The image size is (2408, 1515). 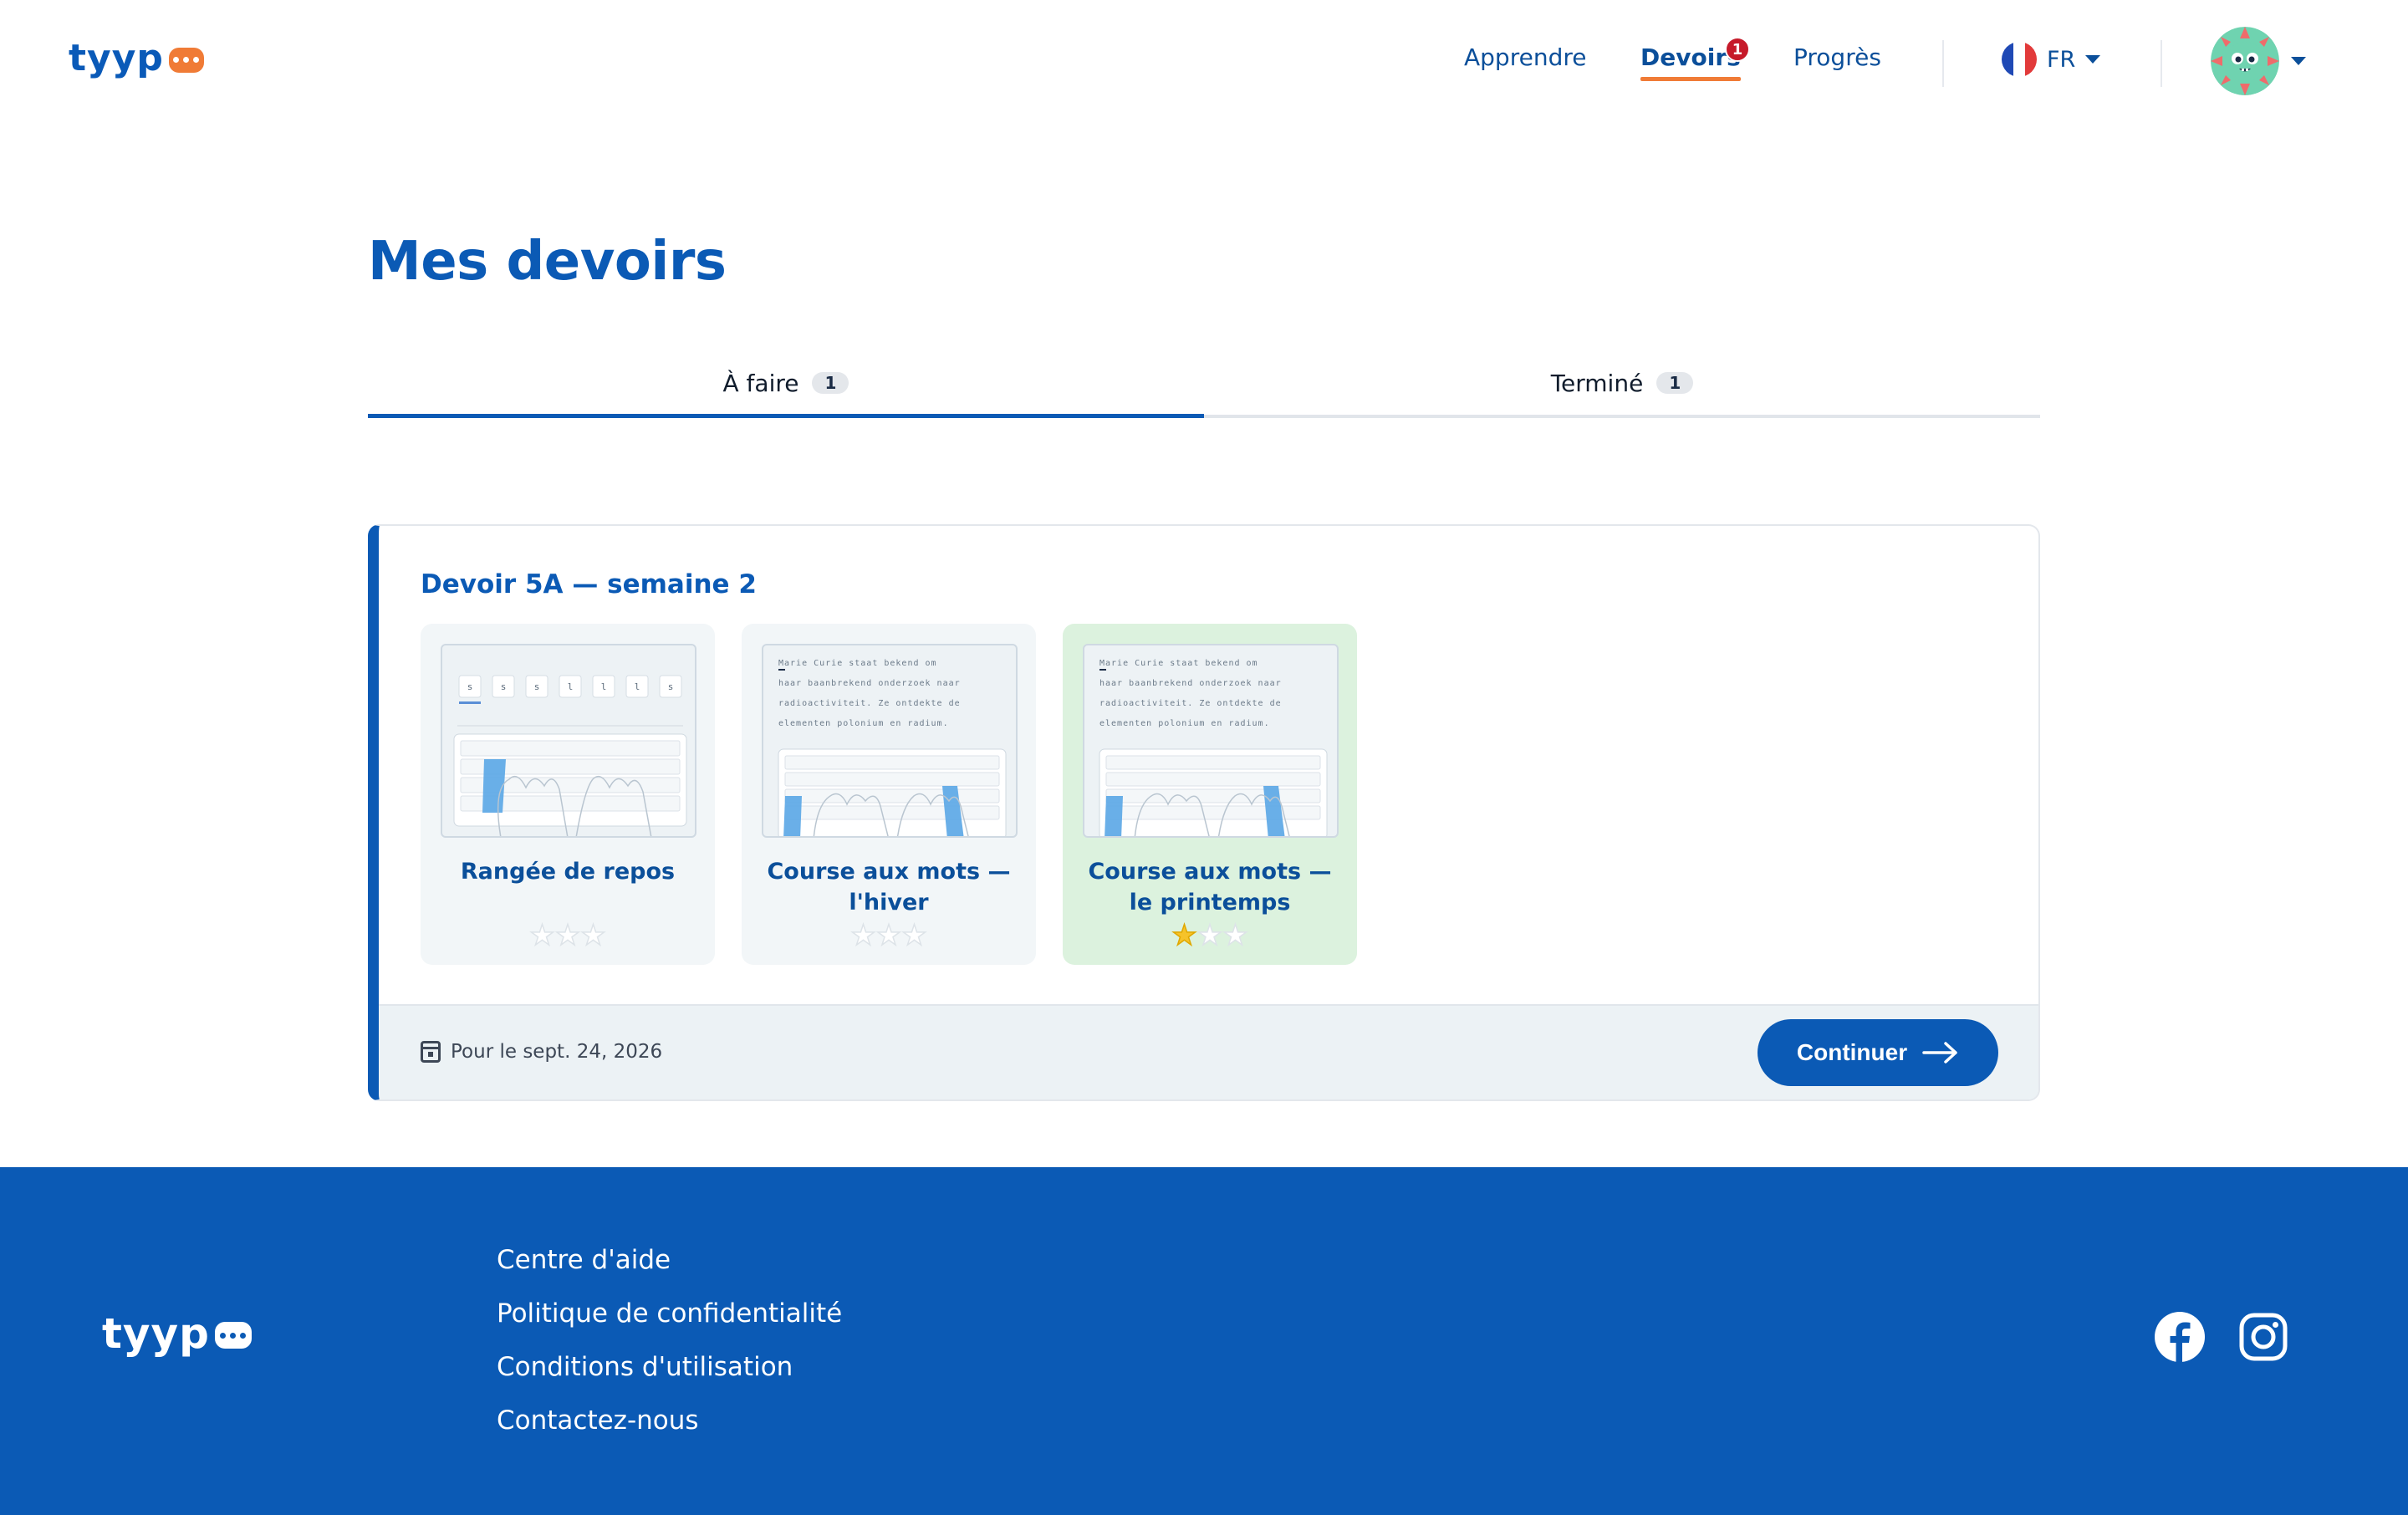 What do you see at coordinates (1852, 1052) in the screenshot?
I see `continue-label: Continuer` at bounding box center [1852, 1052].